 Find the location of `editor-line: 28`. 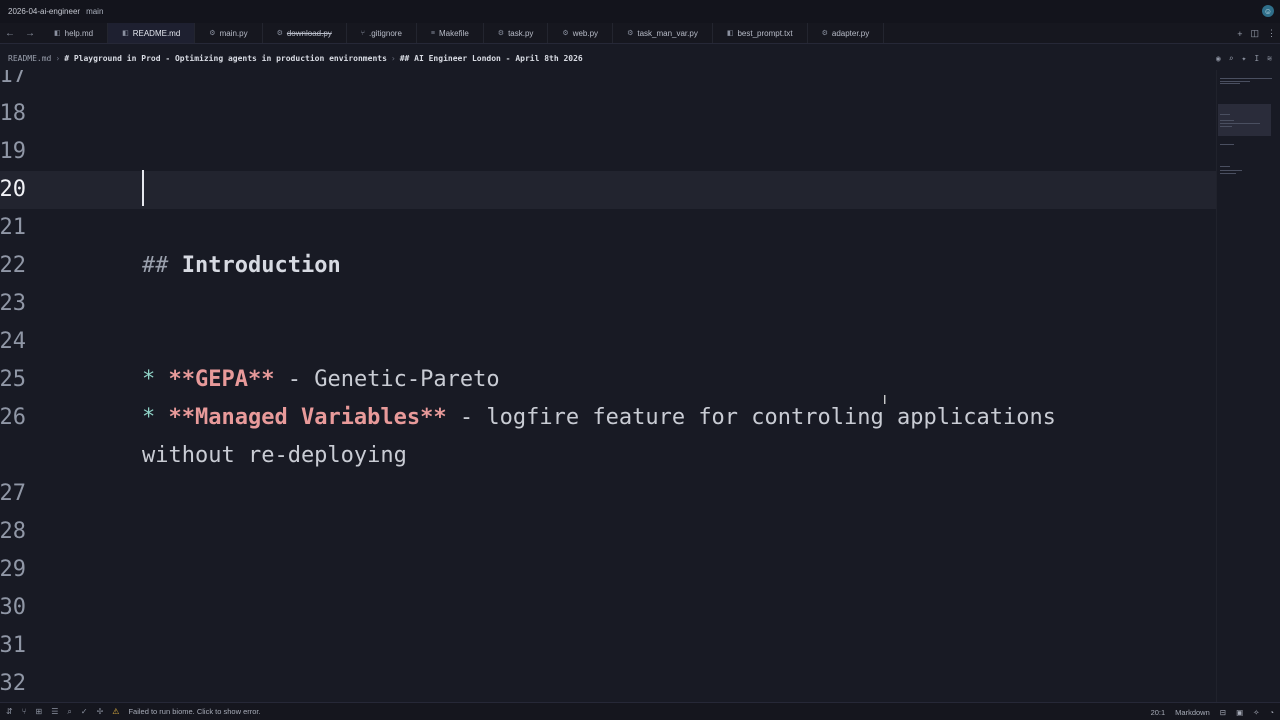

editor-line: 28 is located at coordinates (608, 532).